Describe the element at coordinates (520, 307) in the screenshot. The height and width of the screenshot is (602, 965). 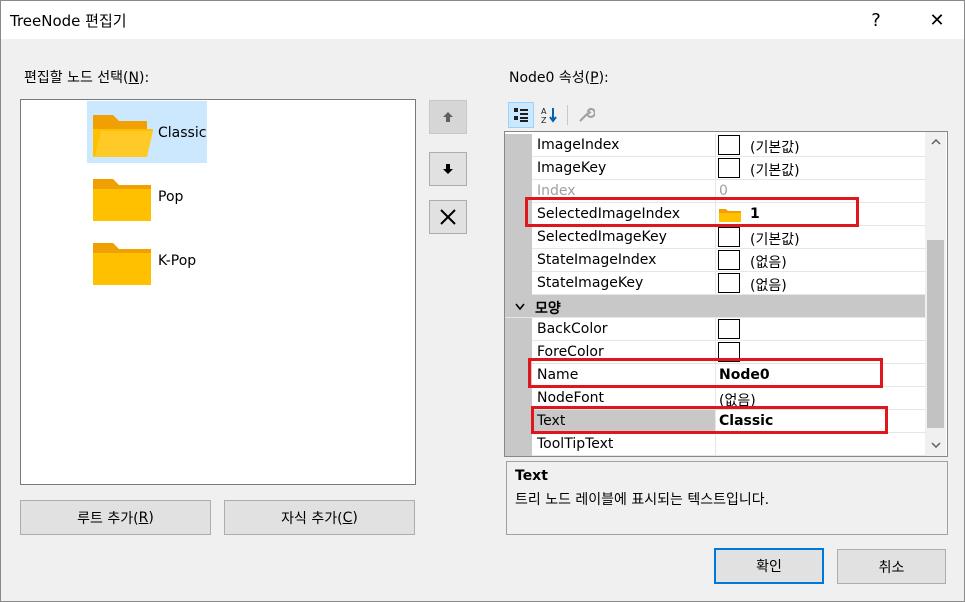
I see `collapse-chevron-icon` at that location.